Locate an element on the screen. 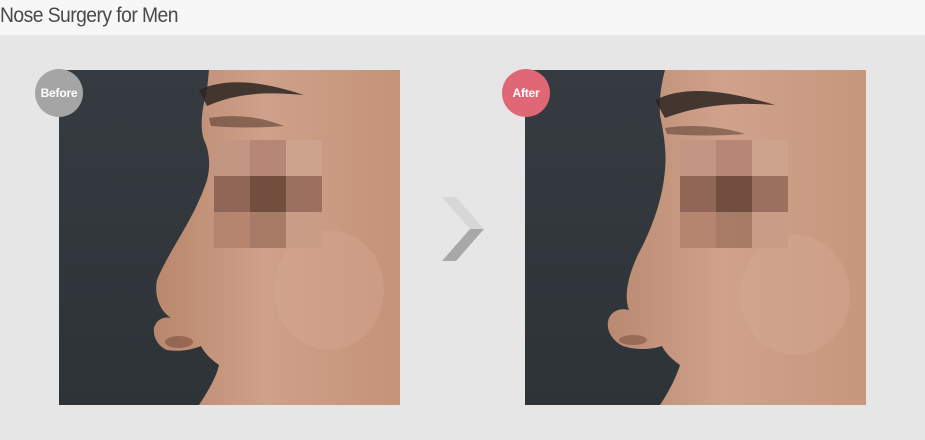  before-badge: Before is located at coordinates (59, 93).